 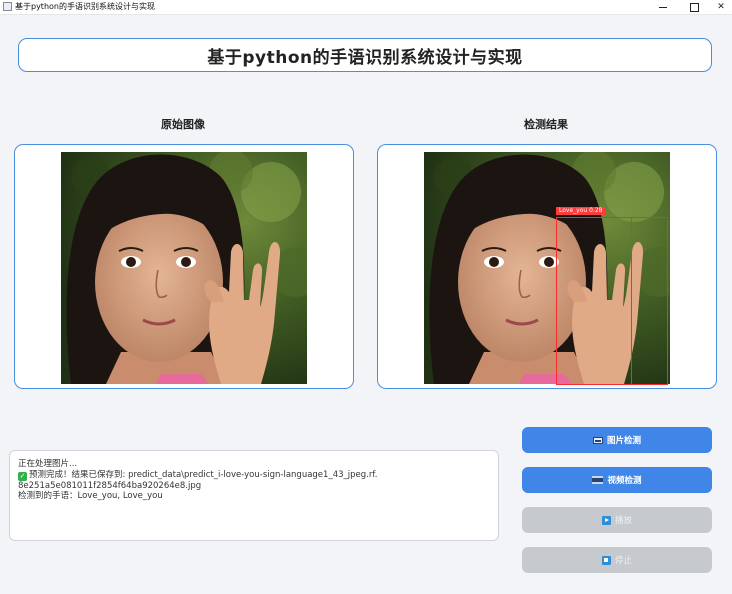 What do you see at coordinates (623, 561) in the screenshot?
I see `stop-label: 停止` at bounding box center [623, 561].